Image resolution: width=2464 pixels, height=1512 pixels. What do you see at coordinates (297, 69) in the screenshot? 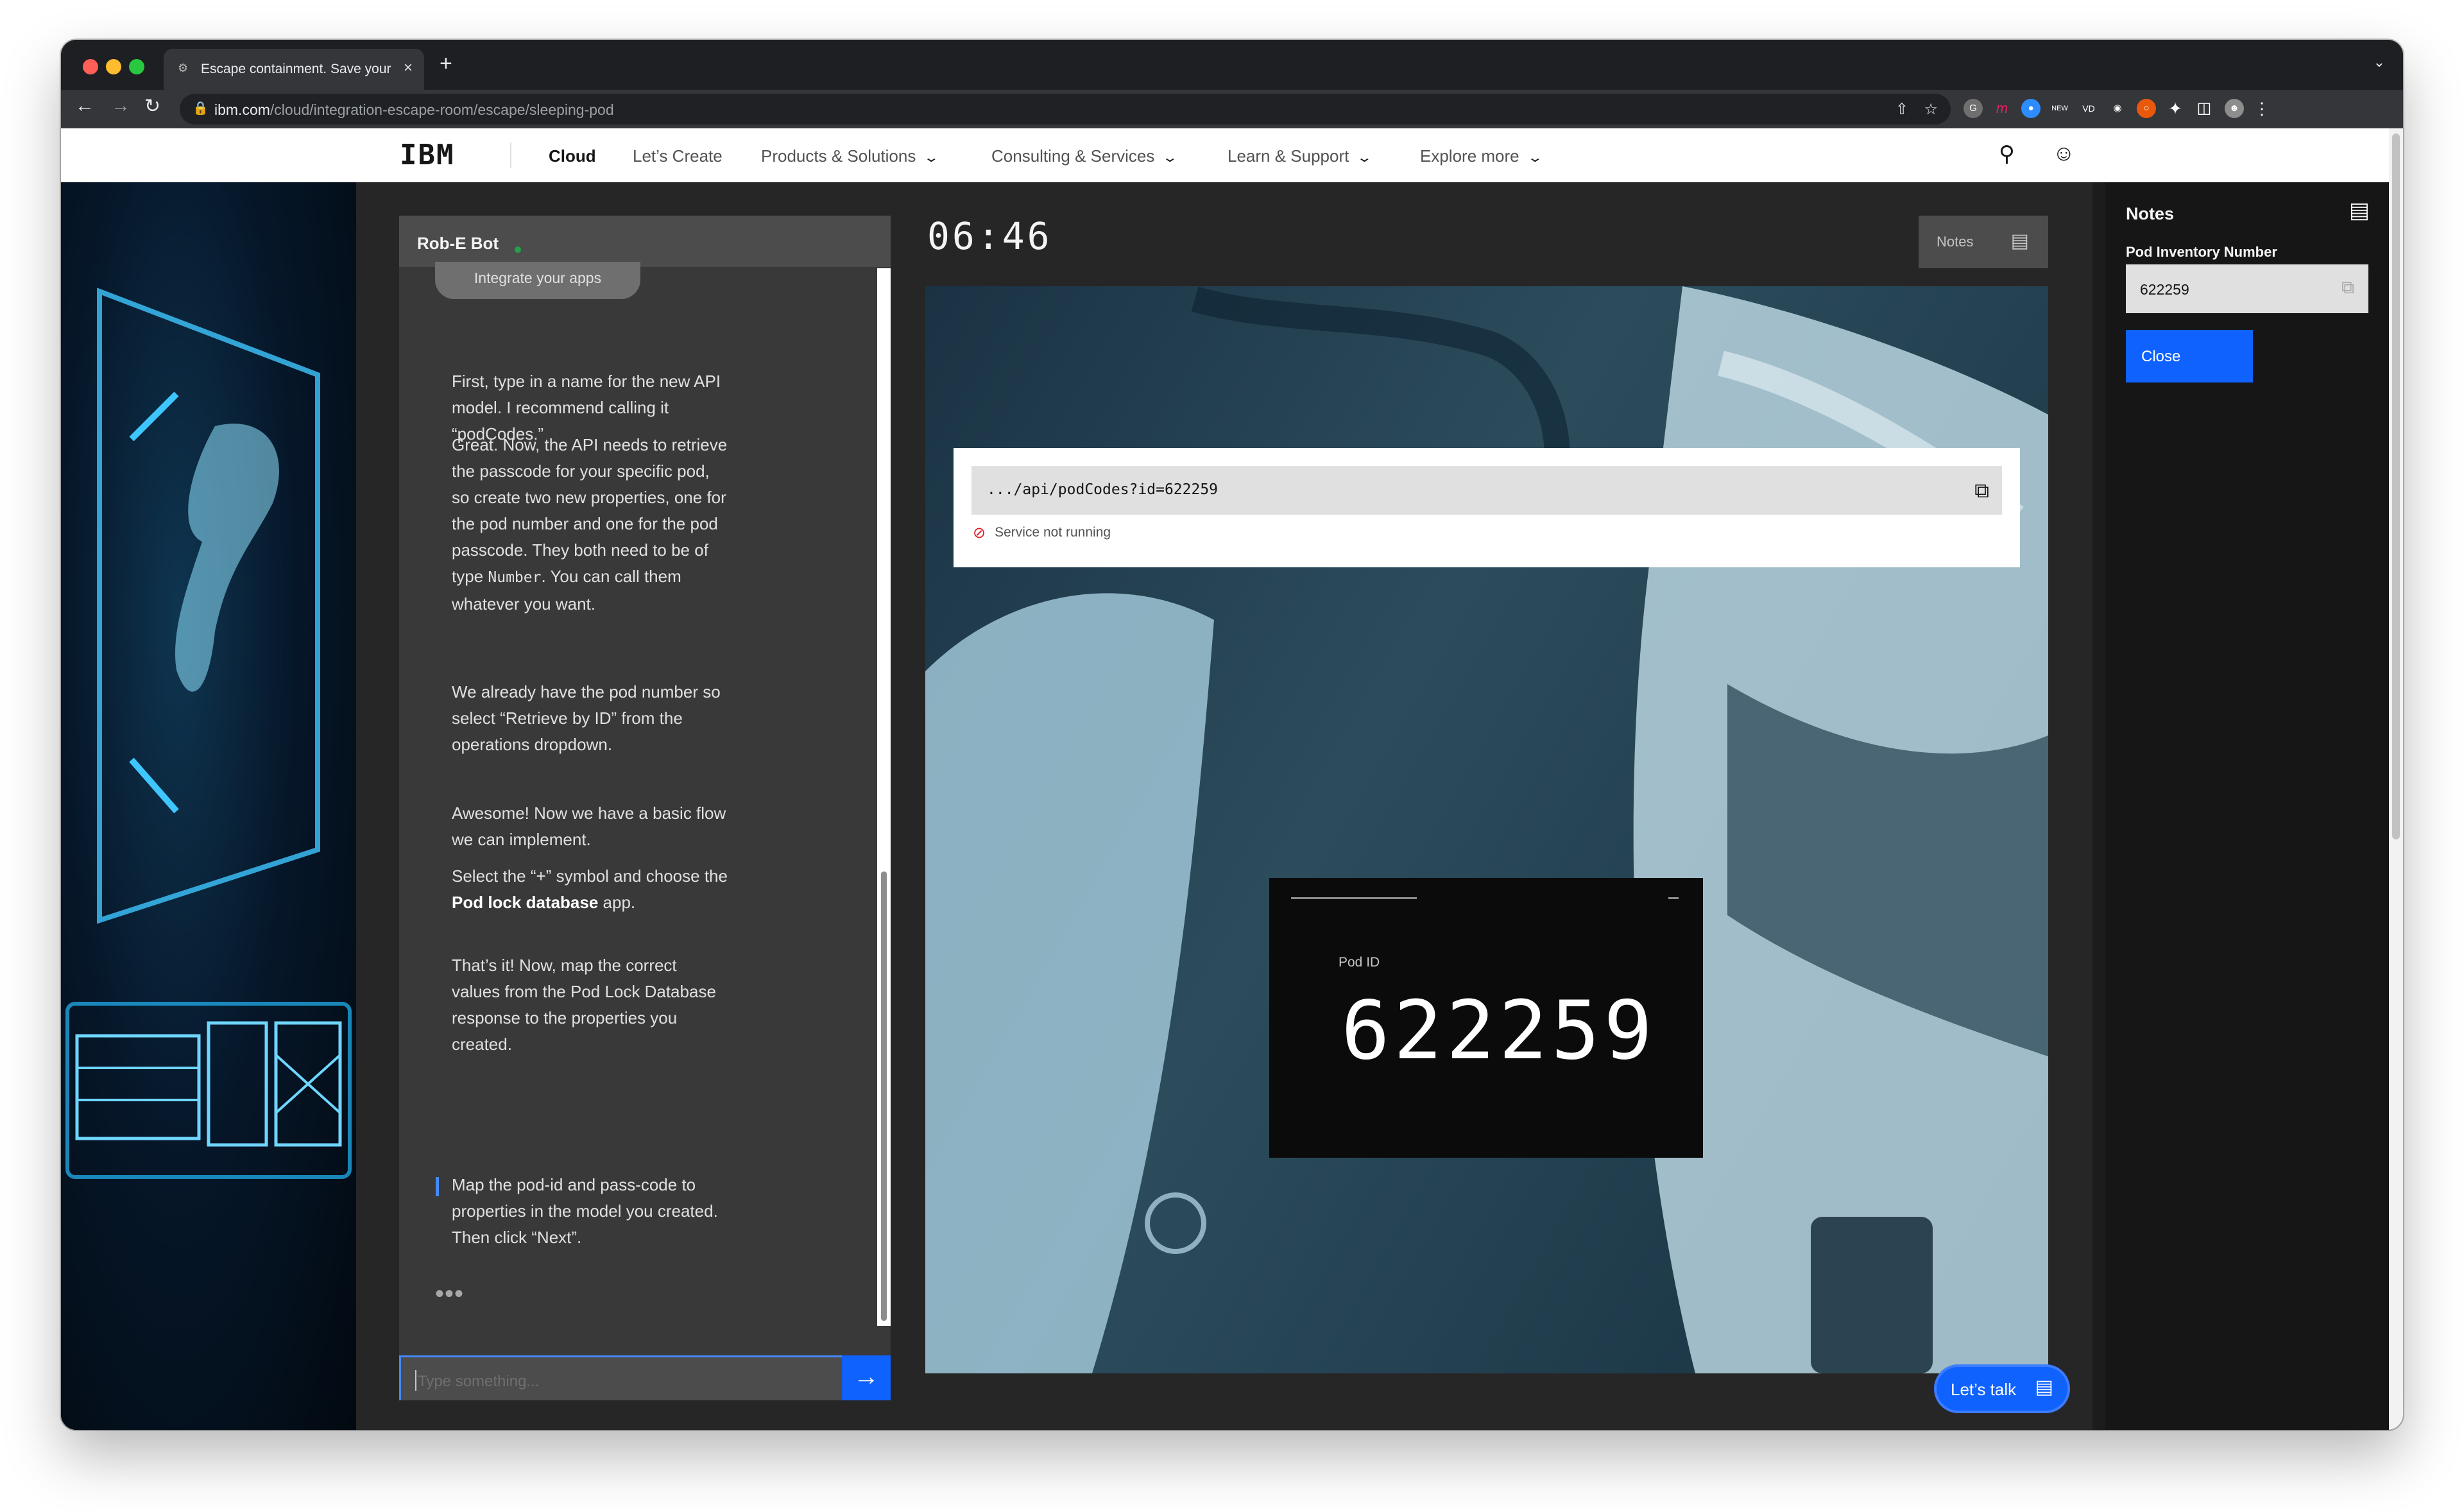
I see `tab-title: Escape containment. Save your pod` at bounding box center [297, 69].